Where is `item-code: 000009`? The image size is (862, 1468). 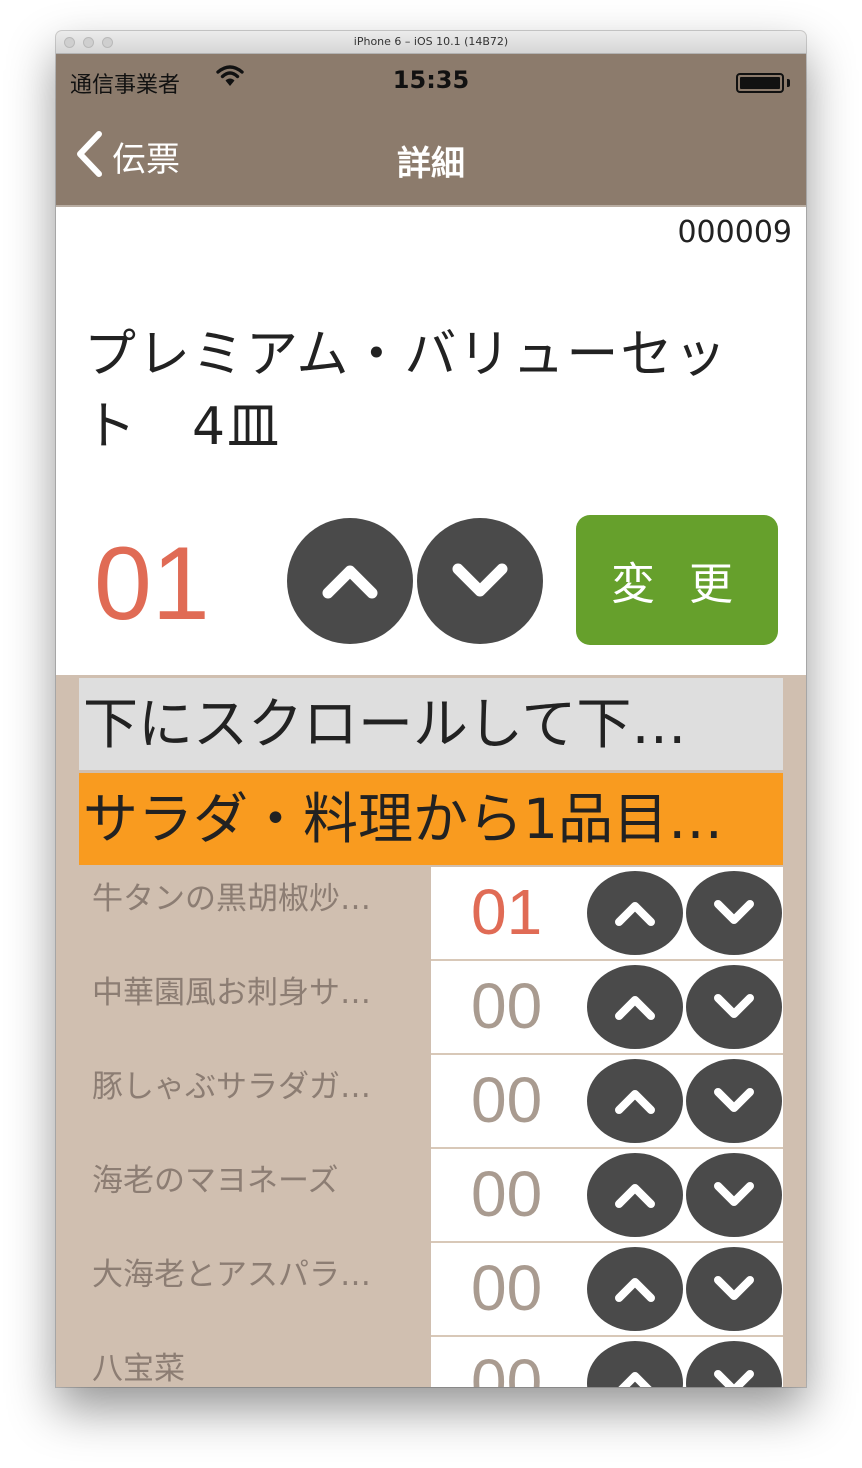 item-code: 000009 is located at coordinates (734, 232).